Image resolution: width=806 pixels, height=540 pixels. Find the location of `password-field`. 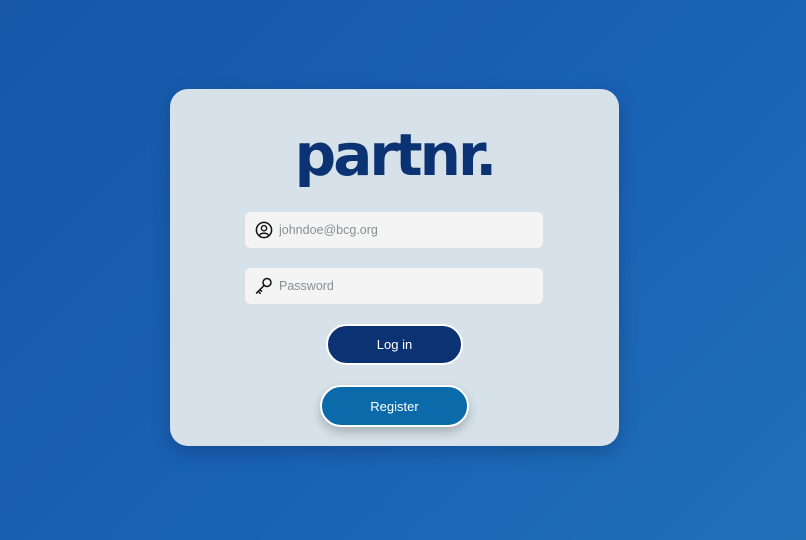

password-field is located at coordinates (394, 286).